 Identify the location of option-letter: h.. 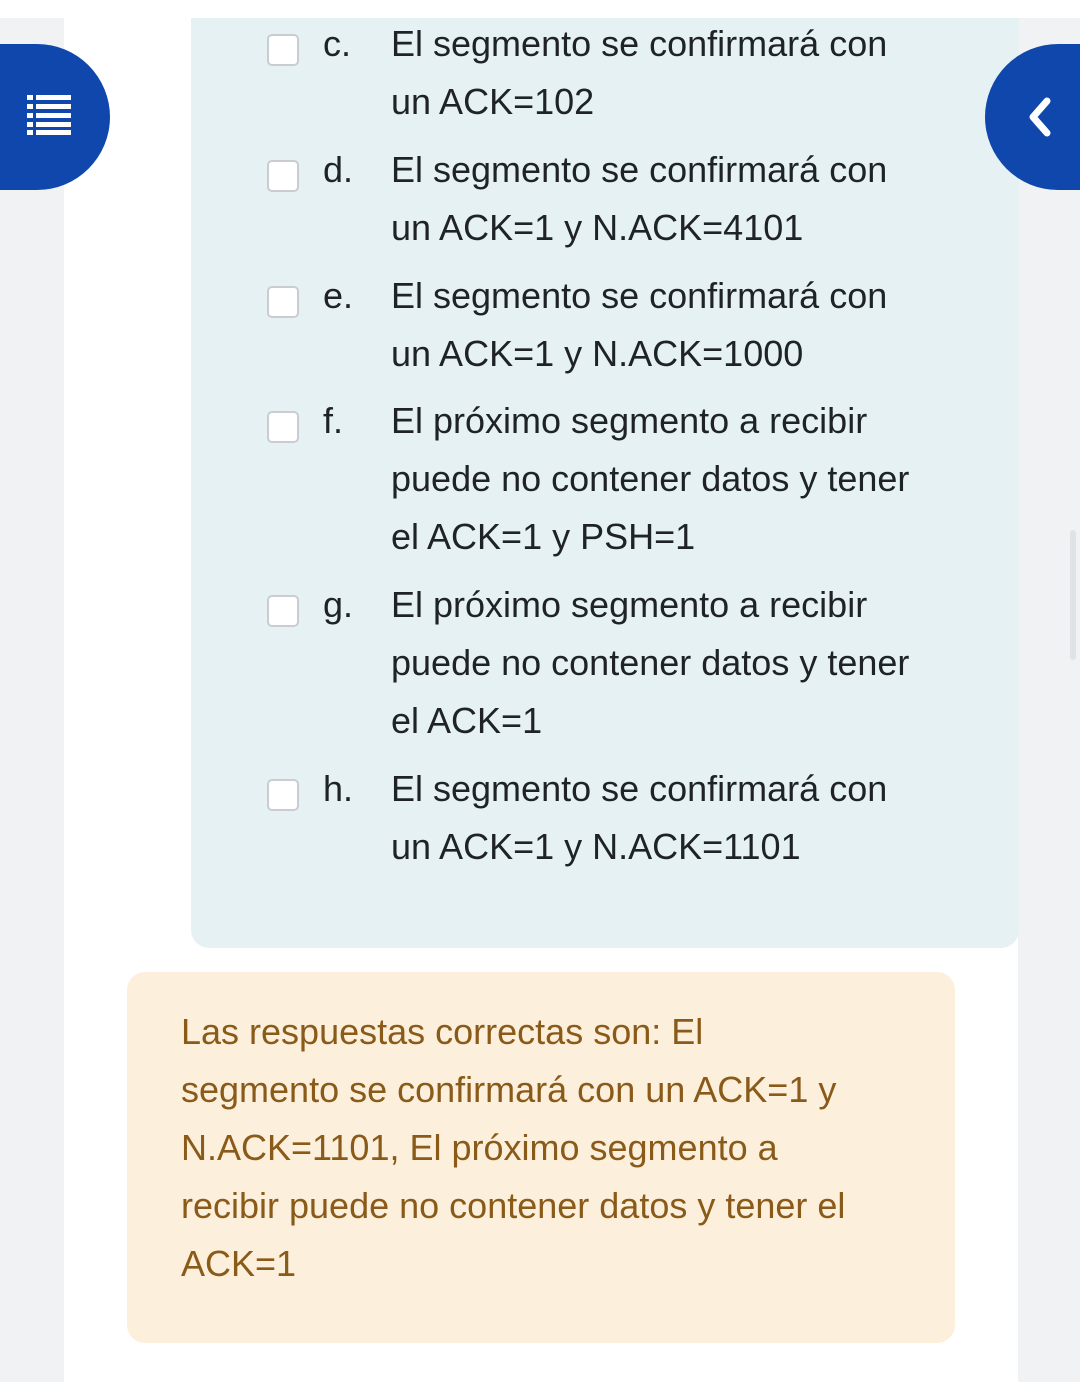
(338, 788).